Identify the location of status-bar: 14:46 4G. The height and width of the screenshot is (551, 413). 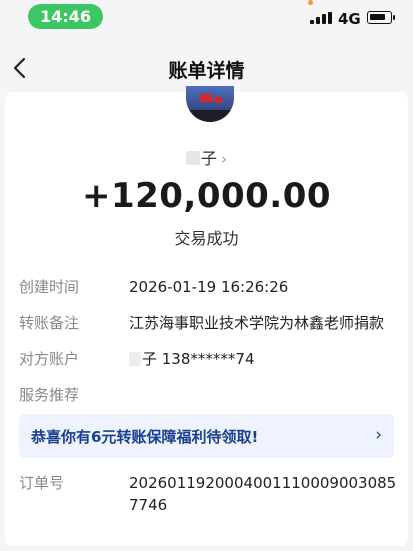
(206, 17).